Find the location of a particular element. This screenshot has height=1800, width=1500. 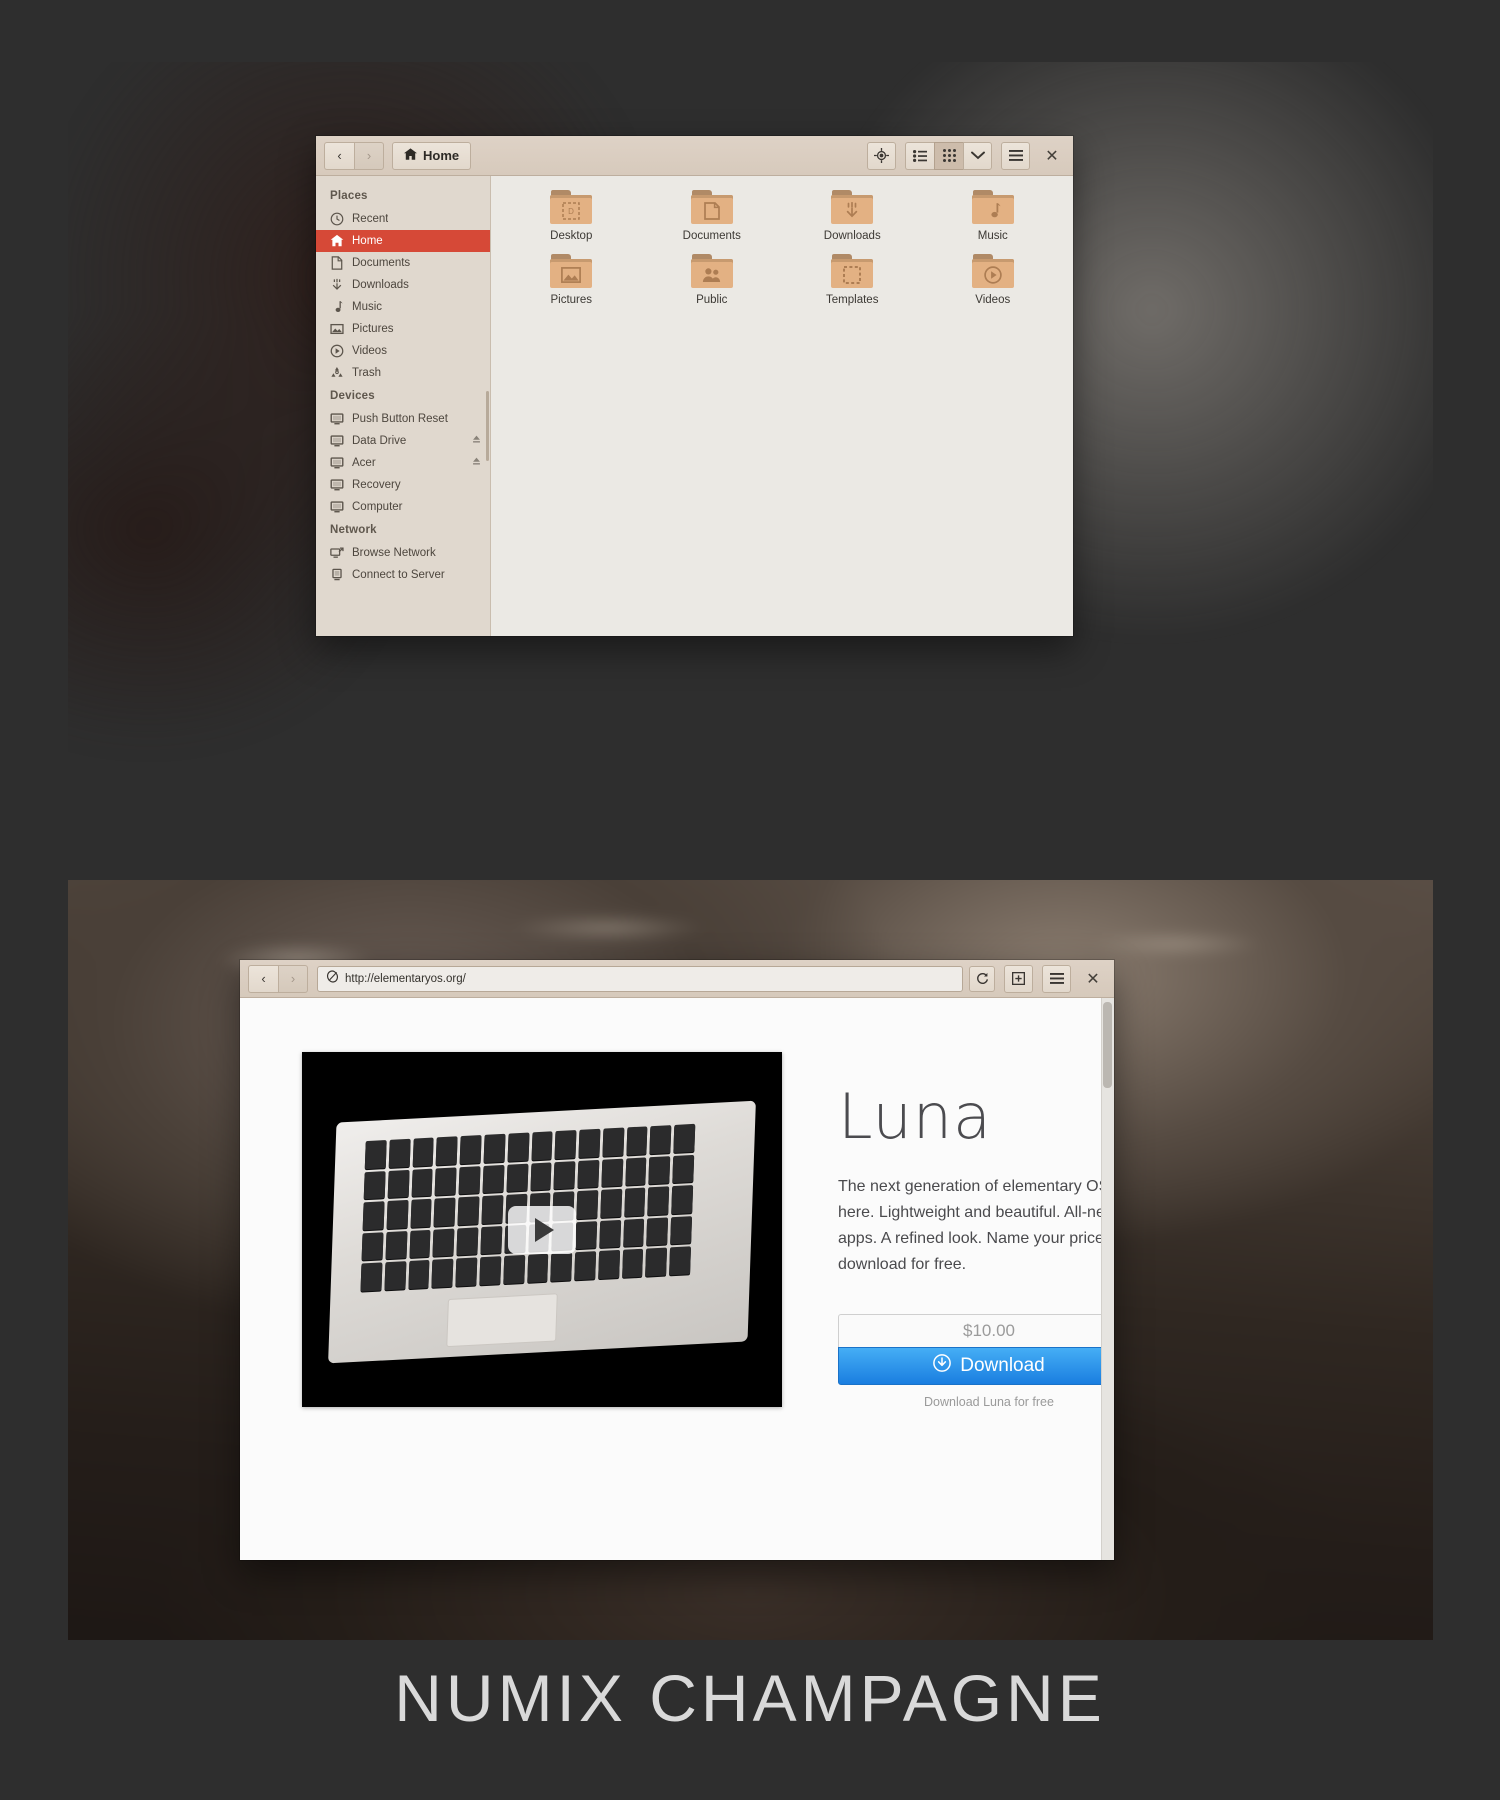

sidebar-item-browse-network: Browse Network is located at coordinates (403, 553).